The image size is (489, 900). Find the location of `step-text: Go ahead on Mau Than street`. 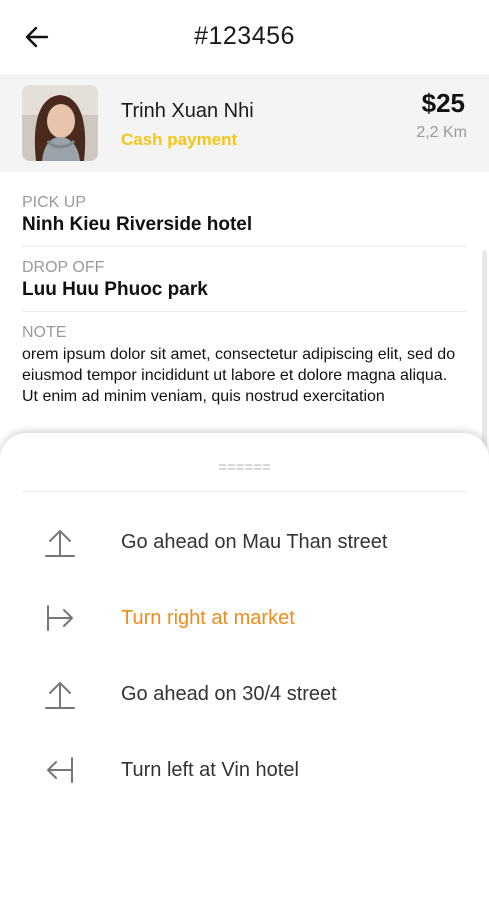

step-text: Go ahead on Mau Than street is located at coordinates (254, 542).